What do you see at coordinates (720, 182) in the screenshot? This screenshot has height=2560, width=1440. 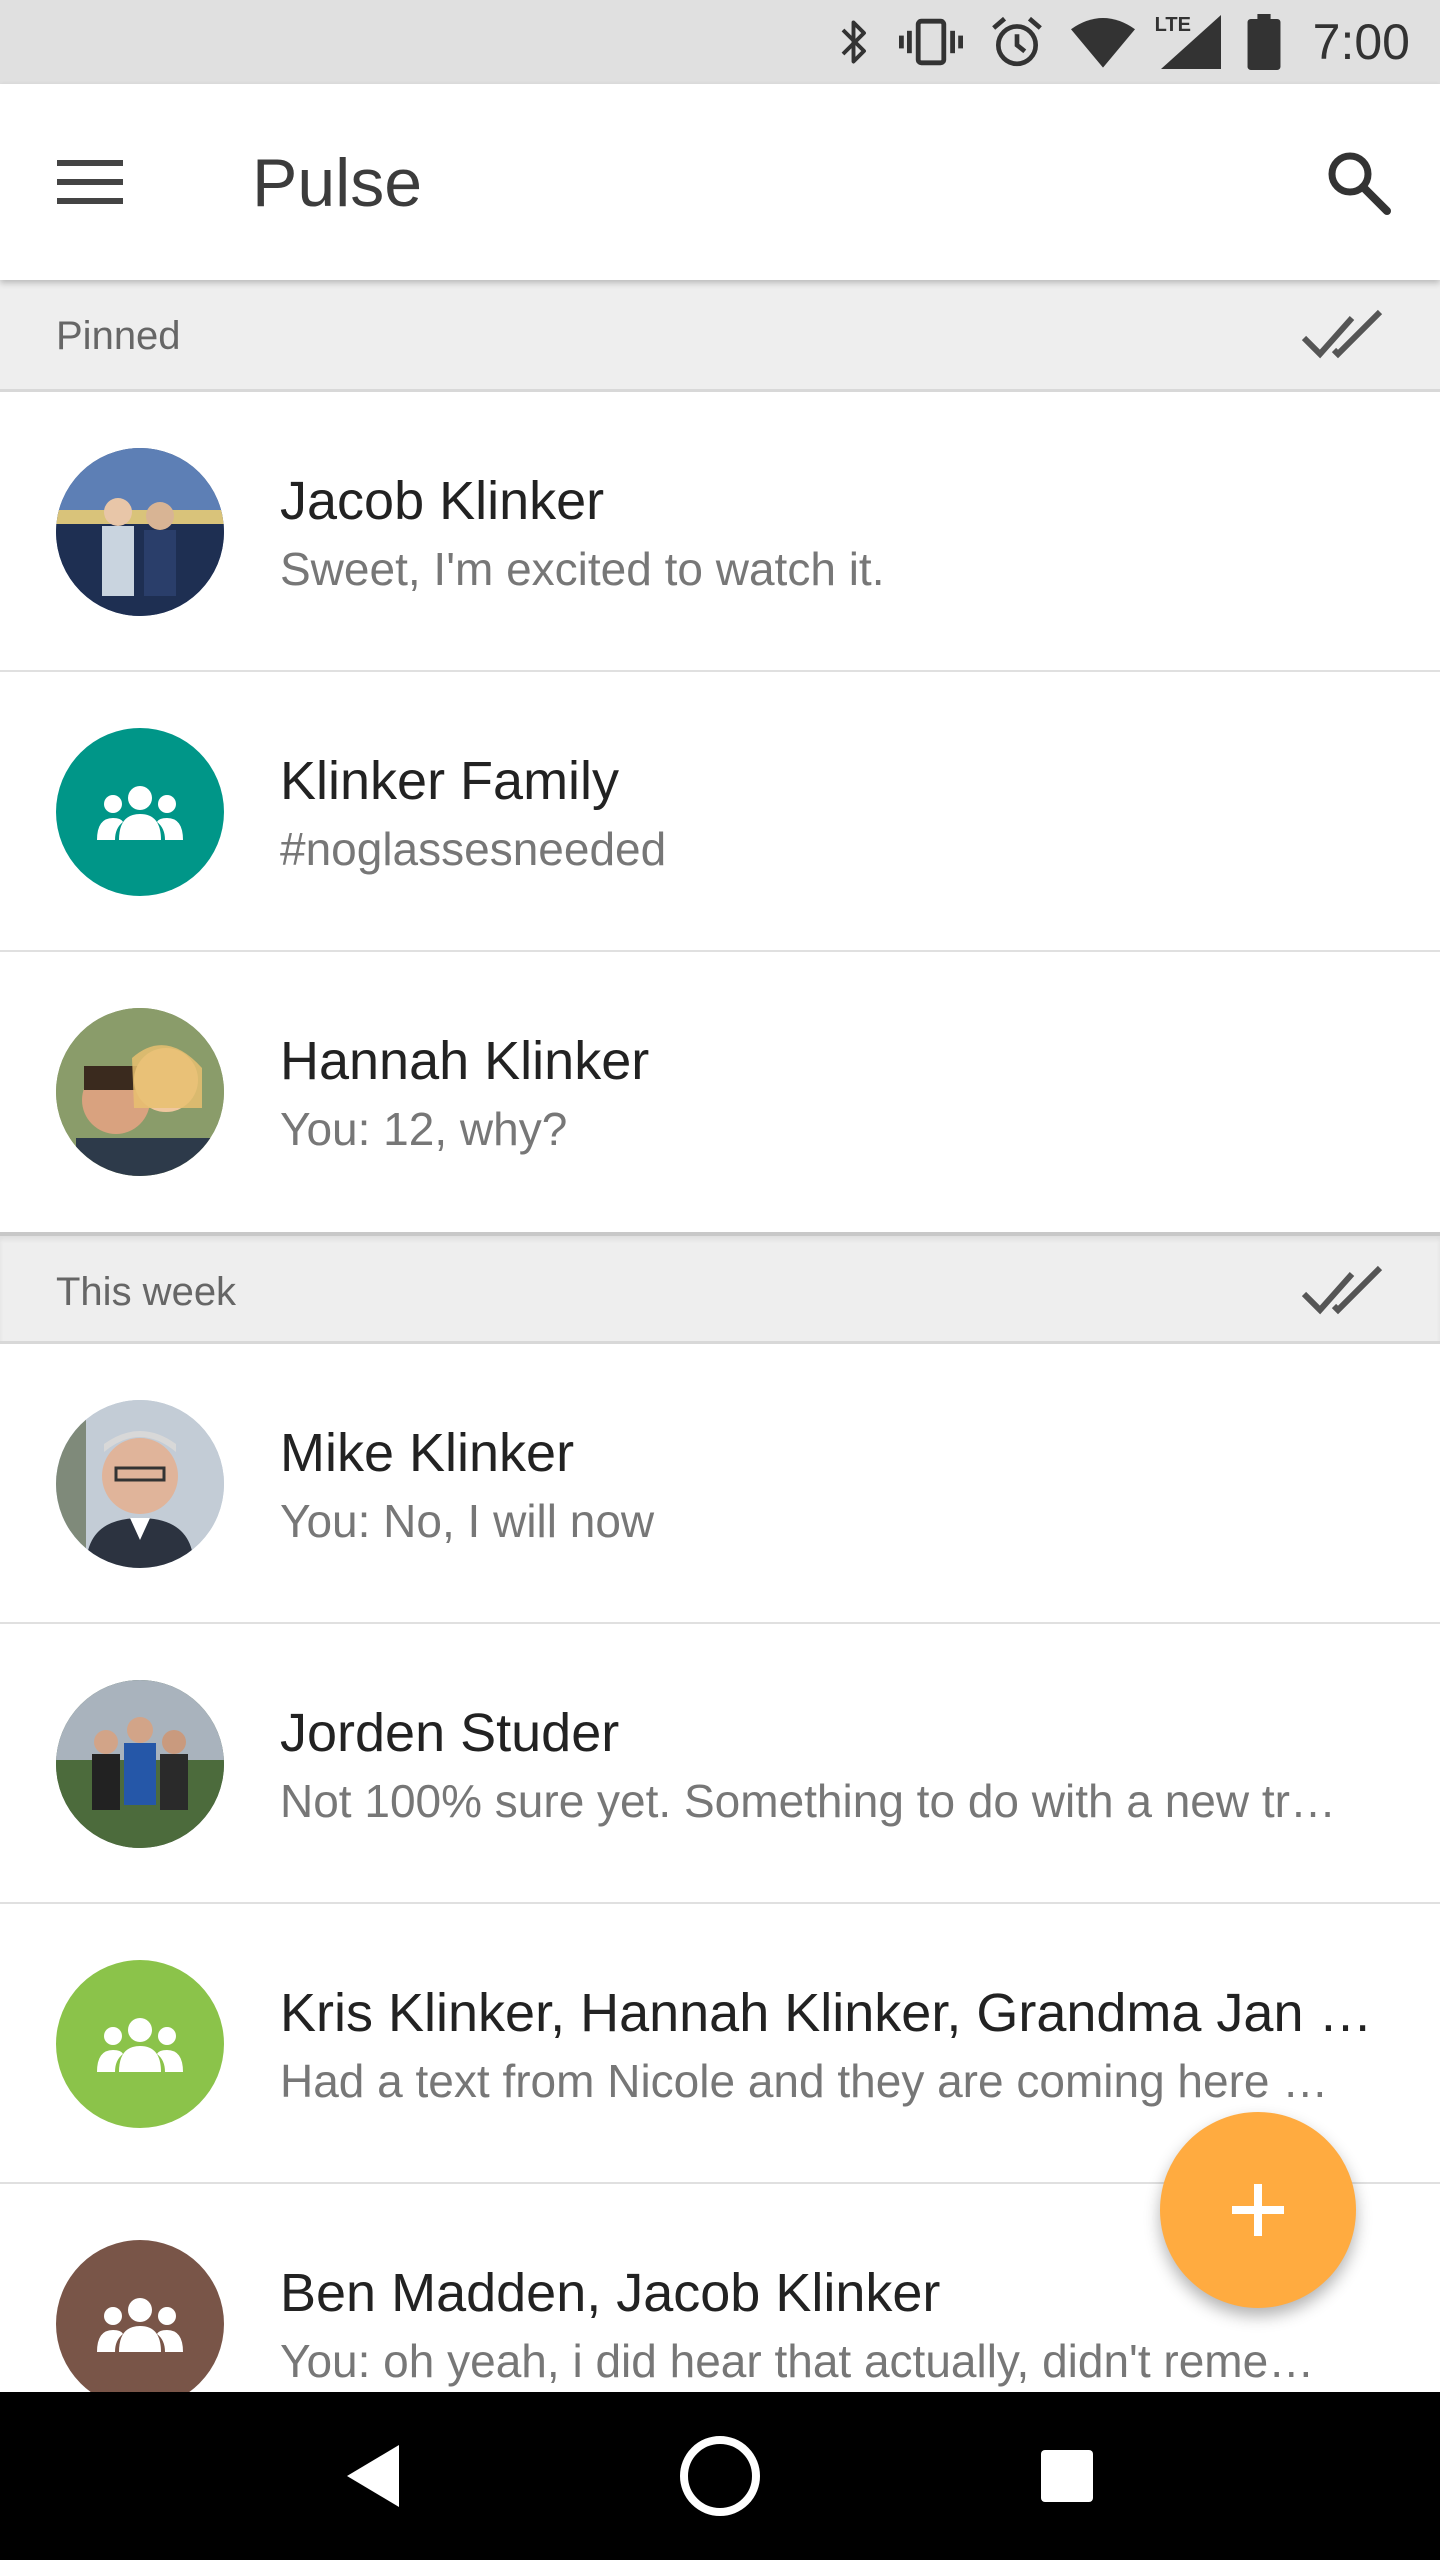 I see `app-bar: Pulse` at bounding box center [720, 182].